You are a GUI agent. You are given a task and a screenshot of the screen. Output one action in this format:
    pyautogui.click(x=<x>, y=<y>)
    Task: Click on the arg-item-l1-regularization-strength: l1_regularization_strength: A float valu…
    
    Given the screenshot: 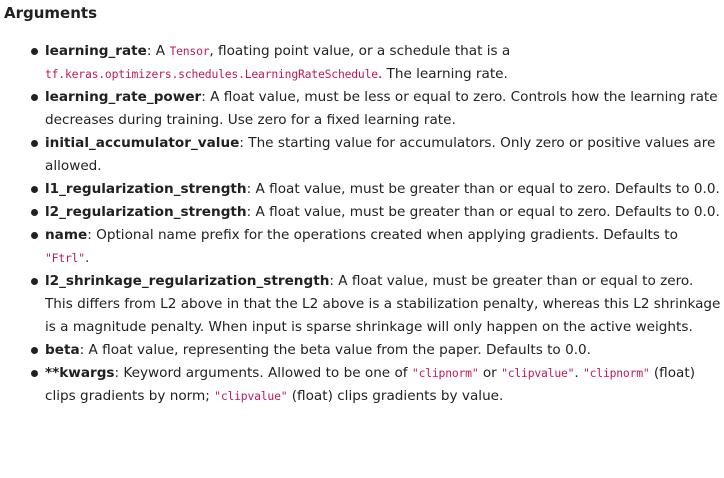 What is the action you would take?
    pyautogui.click(x=362, y=189)
    